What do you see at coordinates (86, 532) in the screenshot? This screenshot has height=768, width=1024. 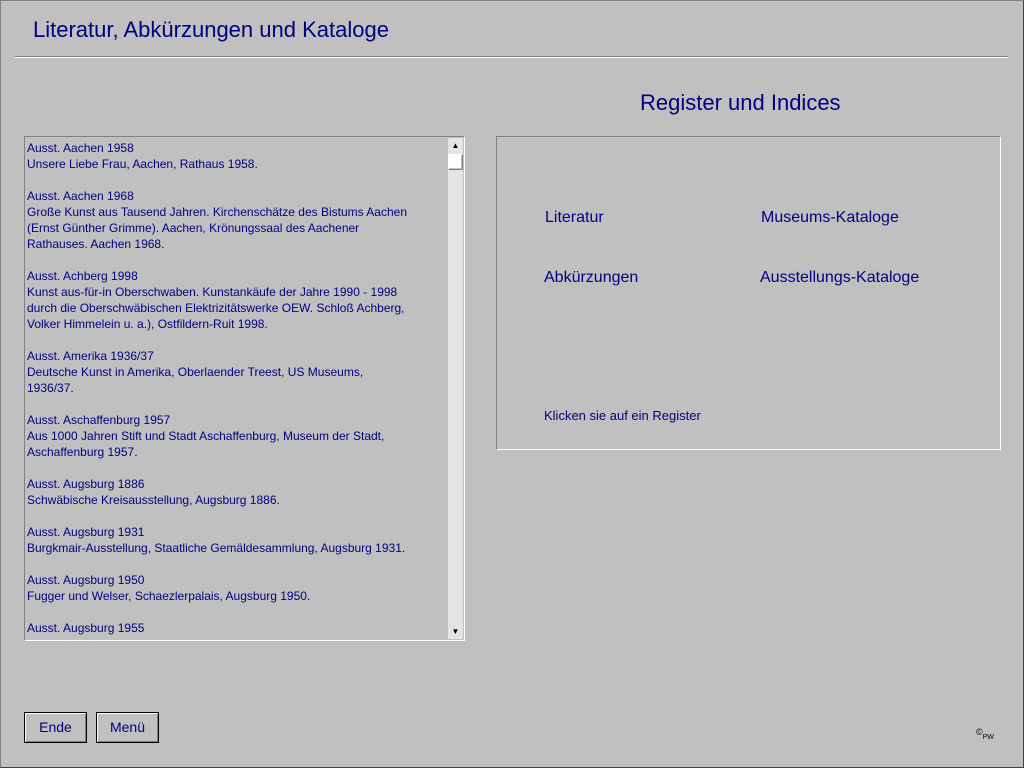 I see `list-item-title: Ausst. Augsburg 1931` at bounding box center [86, 532].